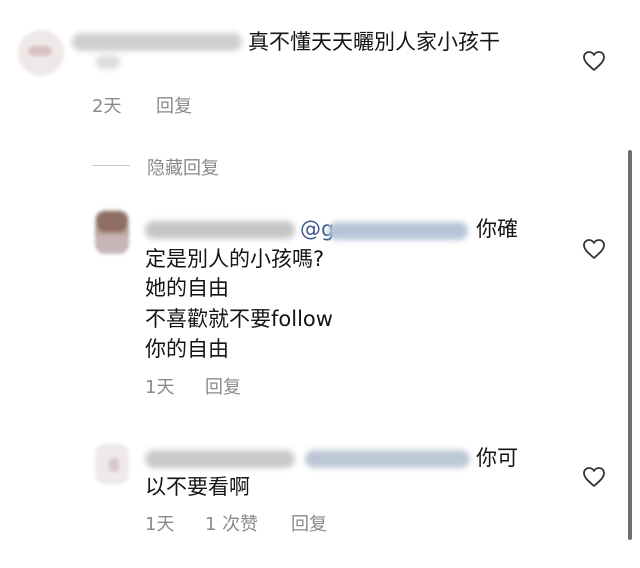 The height and width of the screenshot is (568, 640). What do you see at coordinates (630, 345) in the screenshot?
I see `scrollbar` at bounding box center [630, 345].